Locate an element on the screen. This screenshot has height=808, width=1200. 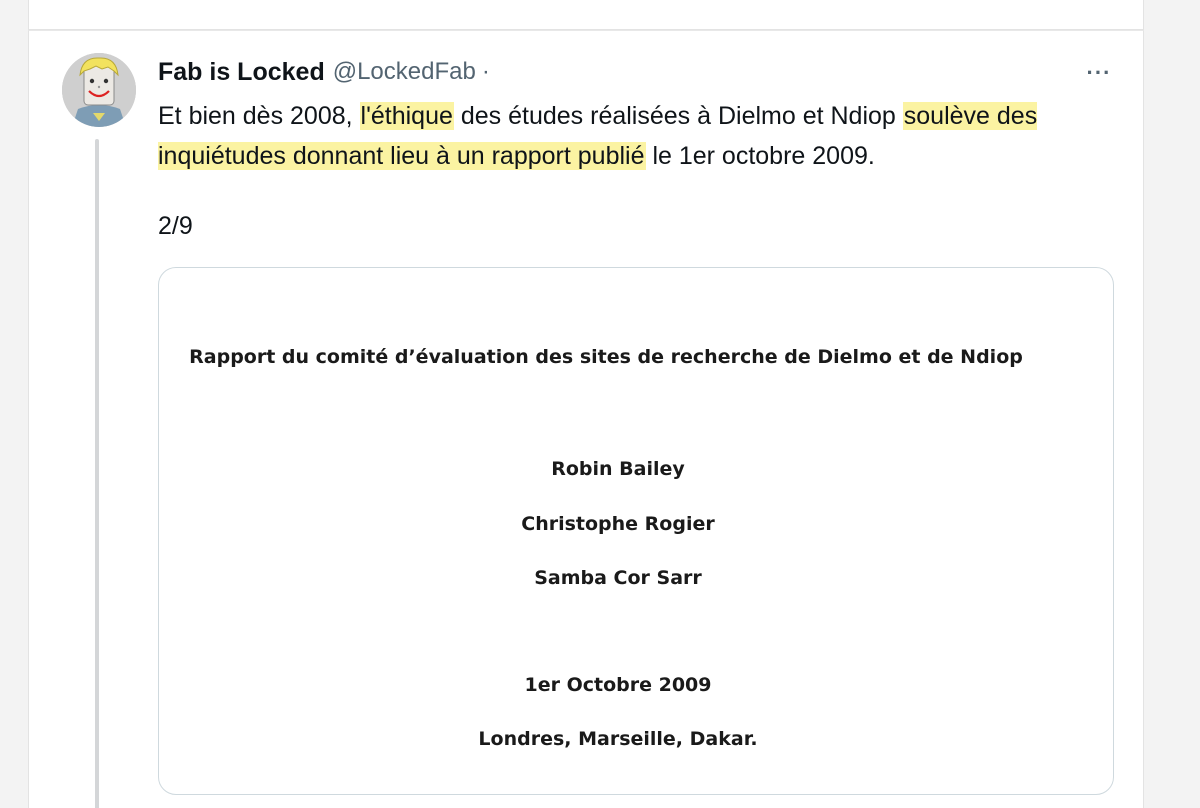
tweet-header: Fab is Locked @LockedFab · is located at coordinates (324, 72).